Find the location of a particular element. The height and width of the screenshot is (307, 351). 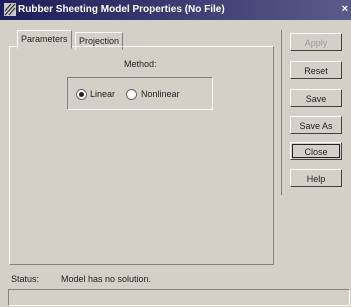

apply-button: Apply is located at coordinates (316, 42).